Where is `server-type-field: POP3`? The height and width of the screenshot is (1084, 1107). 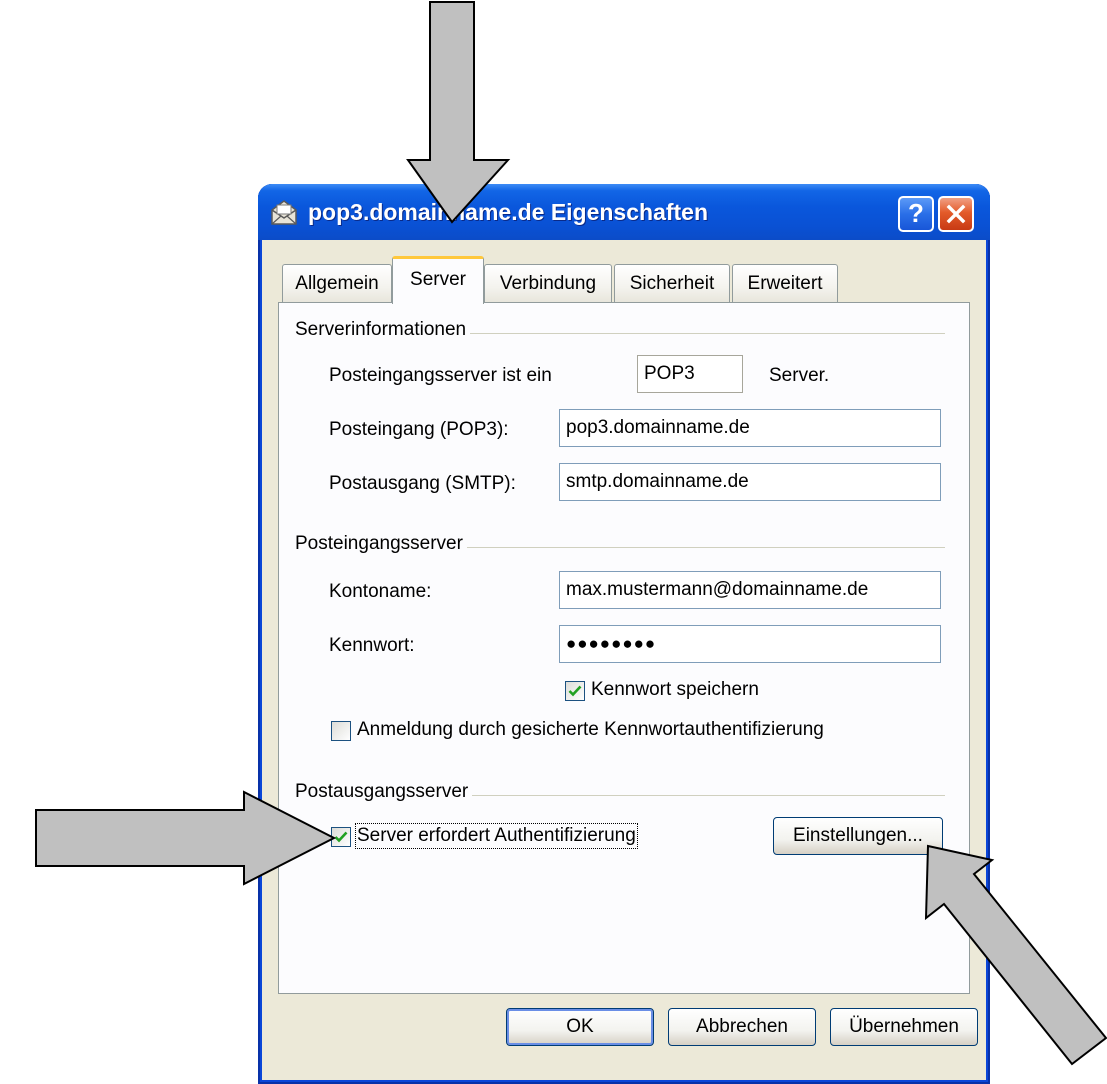 server-type-field: POP3 is located at coordinates (690, 374).